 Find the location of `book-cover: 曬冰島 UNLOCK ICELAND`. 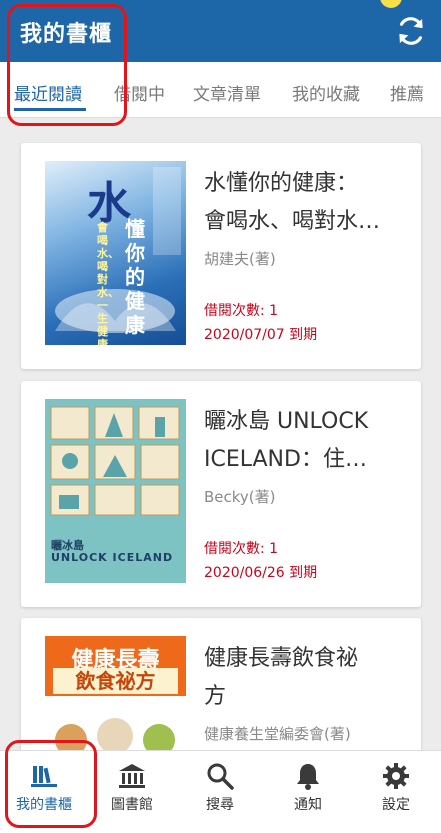

book-cover: 曬冰島 UNLOCK ICELAND is located at coordinates (115, 491).